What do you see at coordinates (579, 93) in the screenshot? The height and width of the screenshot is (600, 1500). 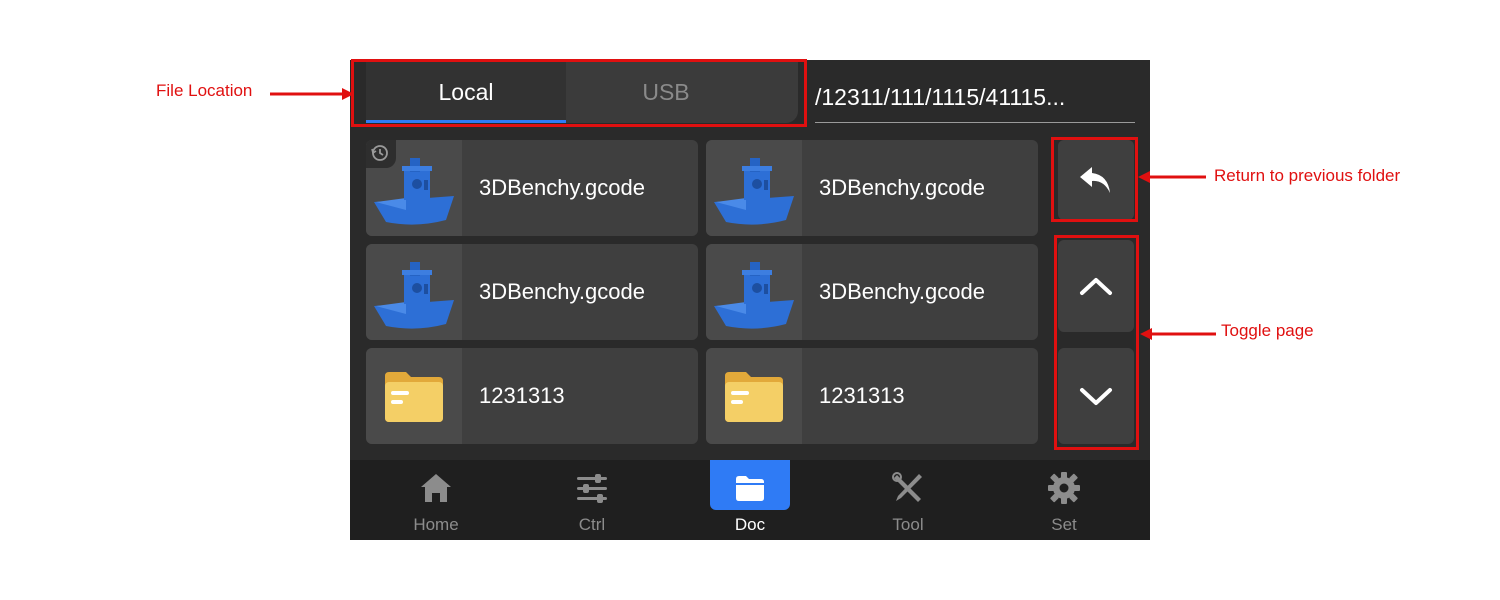 I see `file-location-highlight` at bounding box center [579, 93].